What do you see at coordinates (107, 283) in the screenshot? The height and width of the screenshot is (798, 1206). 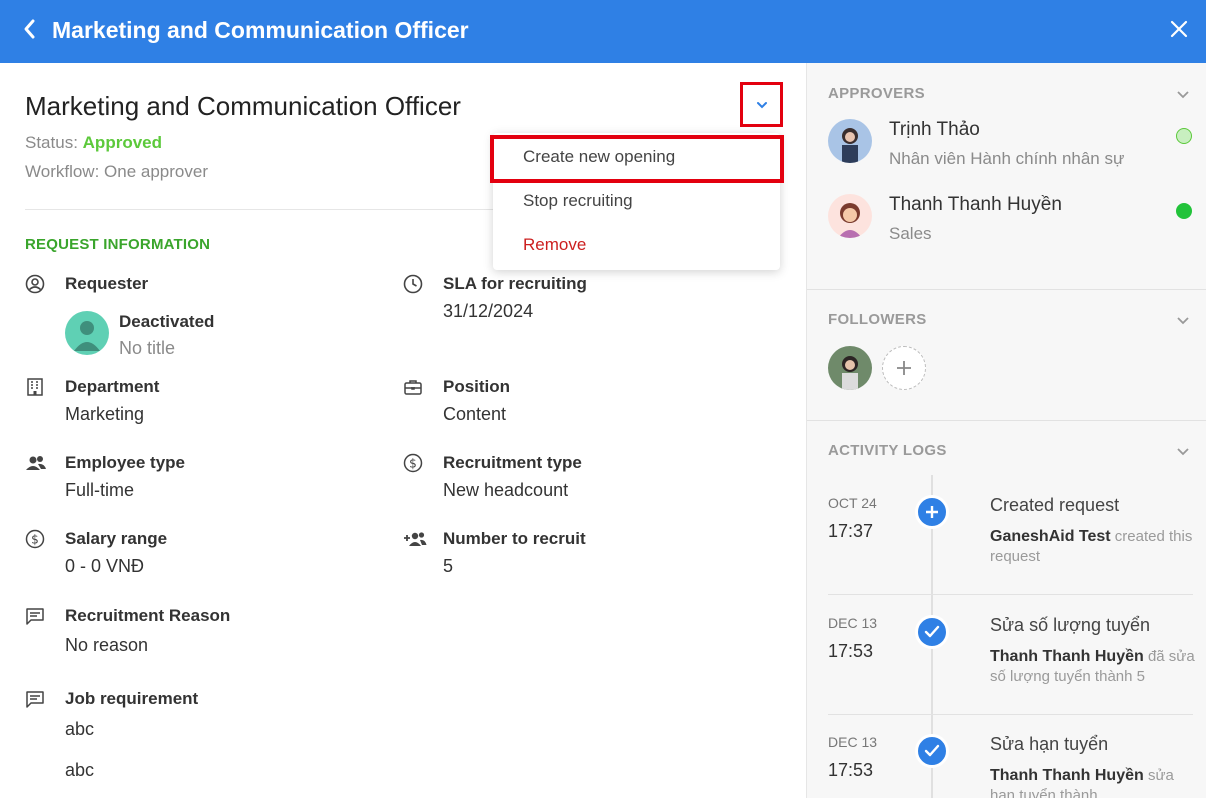 I see `field-label: Requester` at bounding box center [107, 283].